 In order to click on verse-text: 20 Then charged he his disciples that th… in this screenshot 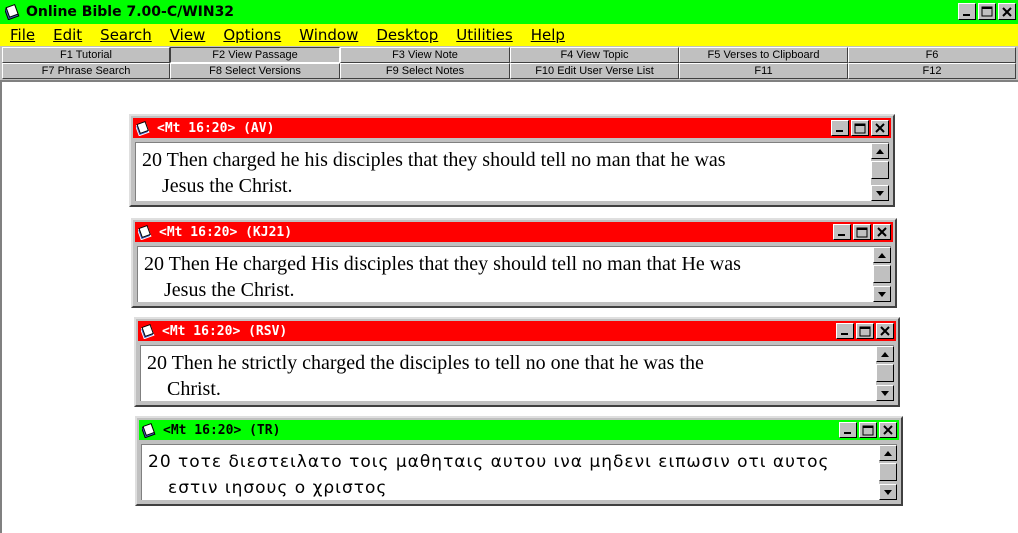, I will do `click(502, 173)`.